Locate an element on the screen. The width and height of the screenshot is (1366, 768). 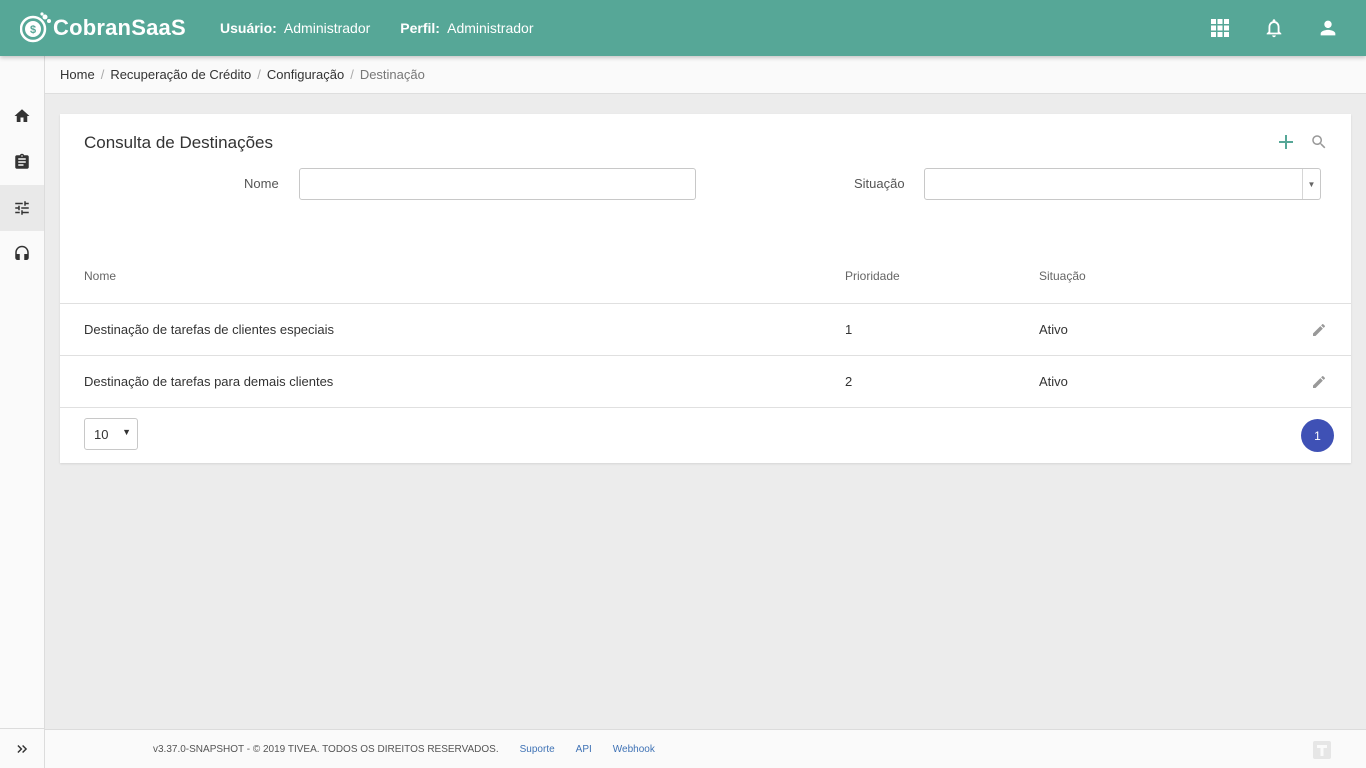
bell-icon is located at coordinates (1274, 28).